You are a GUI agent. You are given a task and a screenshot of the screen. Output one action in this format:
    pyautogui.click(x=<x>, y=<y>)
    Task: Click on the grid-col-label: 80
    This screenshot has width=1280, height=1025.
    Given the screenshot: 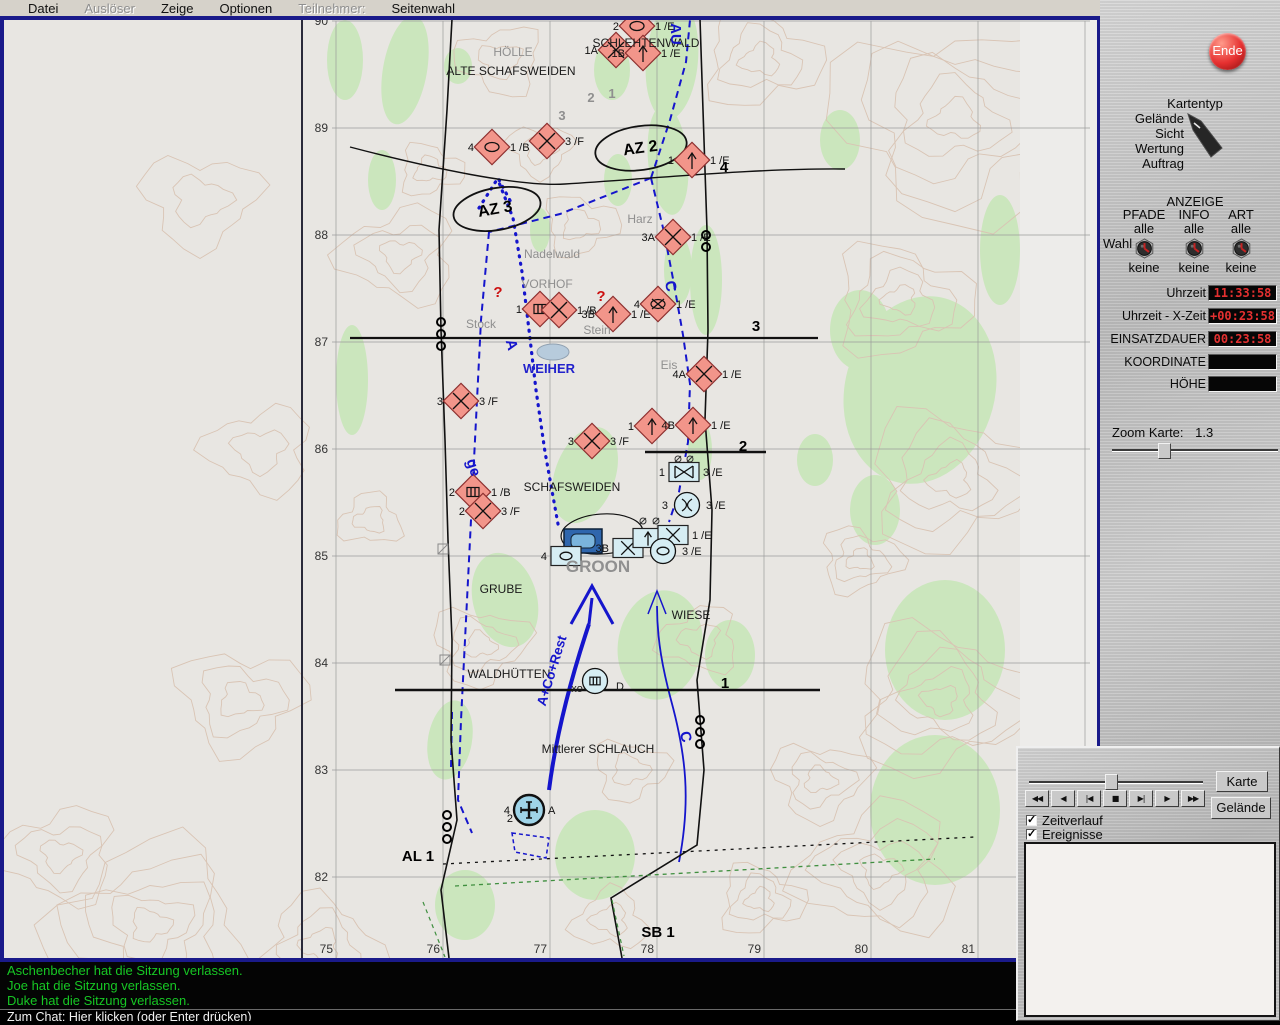 What is the action you would take?
    pyautogui.click(x=862, y=949)
    